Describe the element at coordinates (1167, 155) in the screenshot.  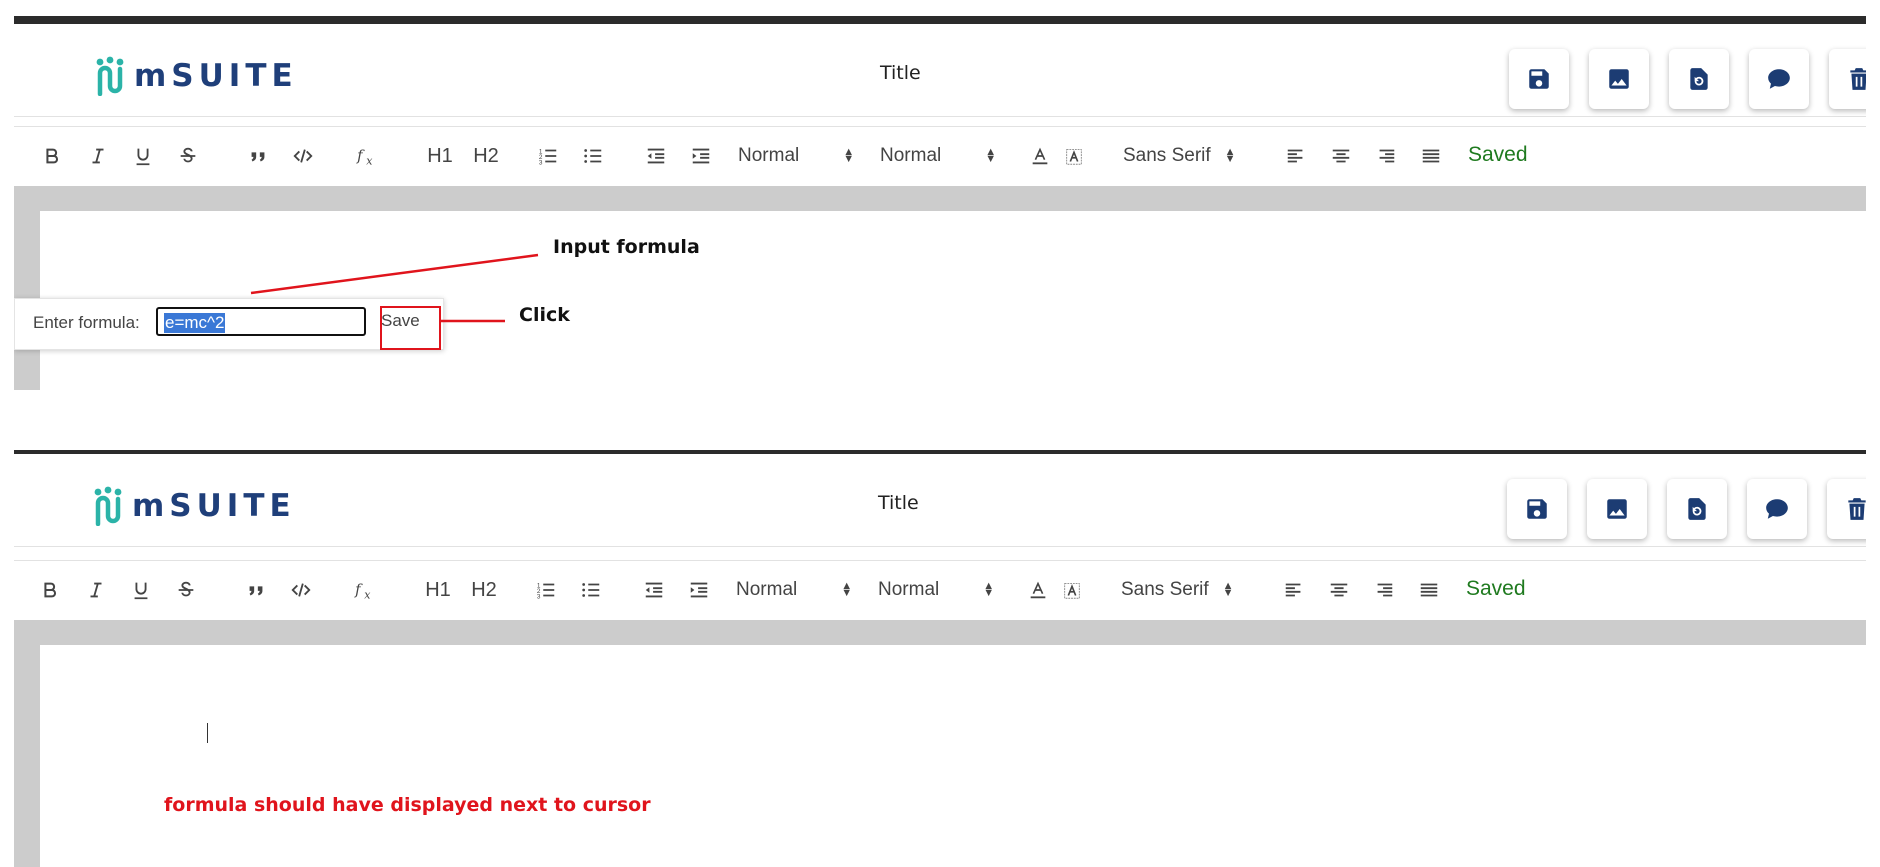
I see `font-select-value: Sans Serif` at that location.